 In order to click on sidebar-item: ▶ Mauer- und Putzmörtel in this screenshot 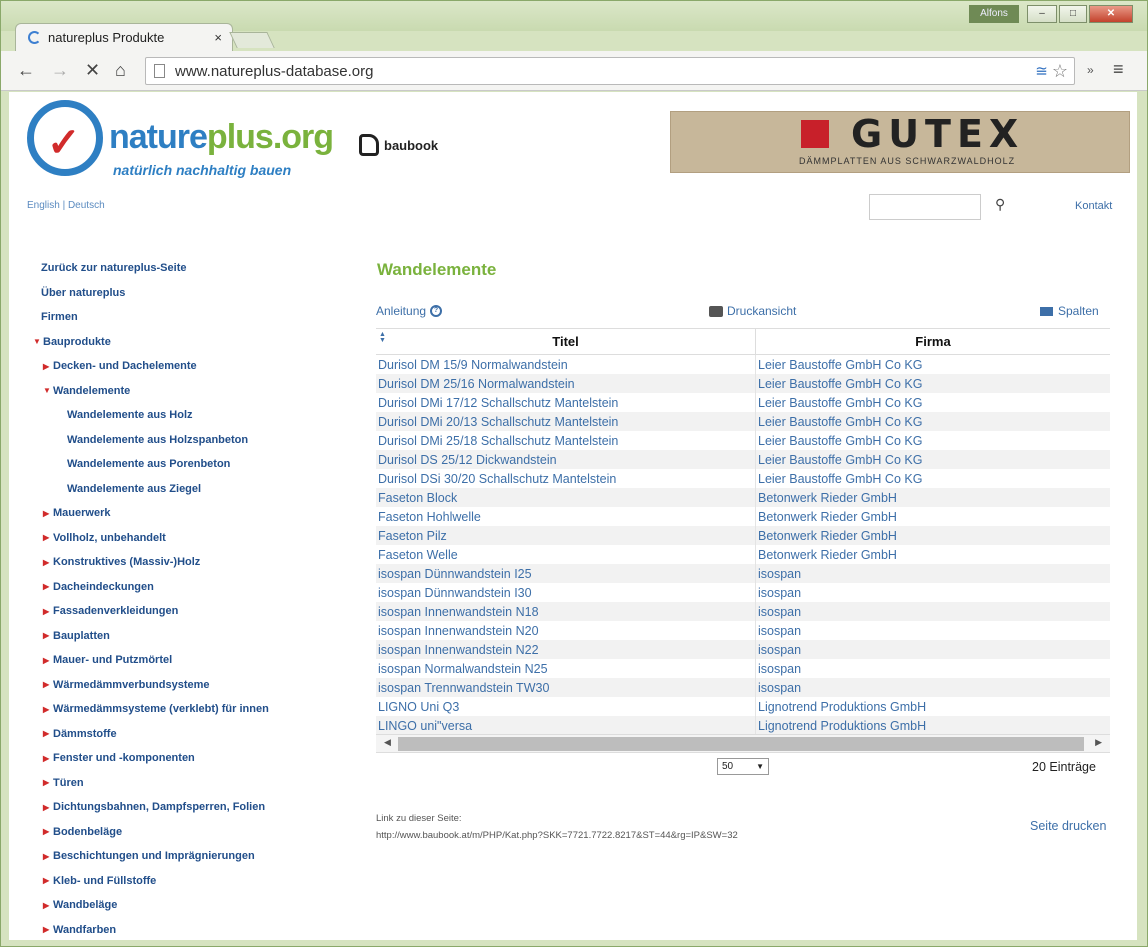, I will do `click(193, 660)`.